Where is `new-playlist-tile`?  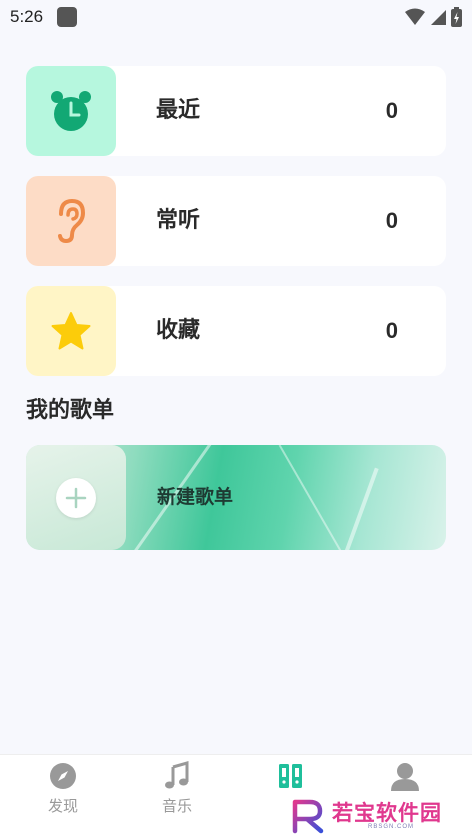
new-playlist-tile is located at coordinates (76, 497).